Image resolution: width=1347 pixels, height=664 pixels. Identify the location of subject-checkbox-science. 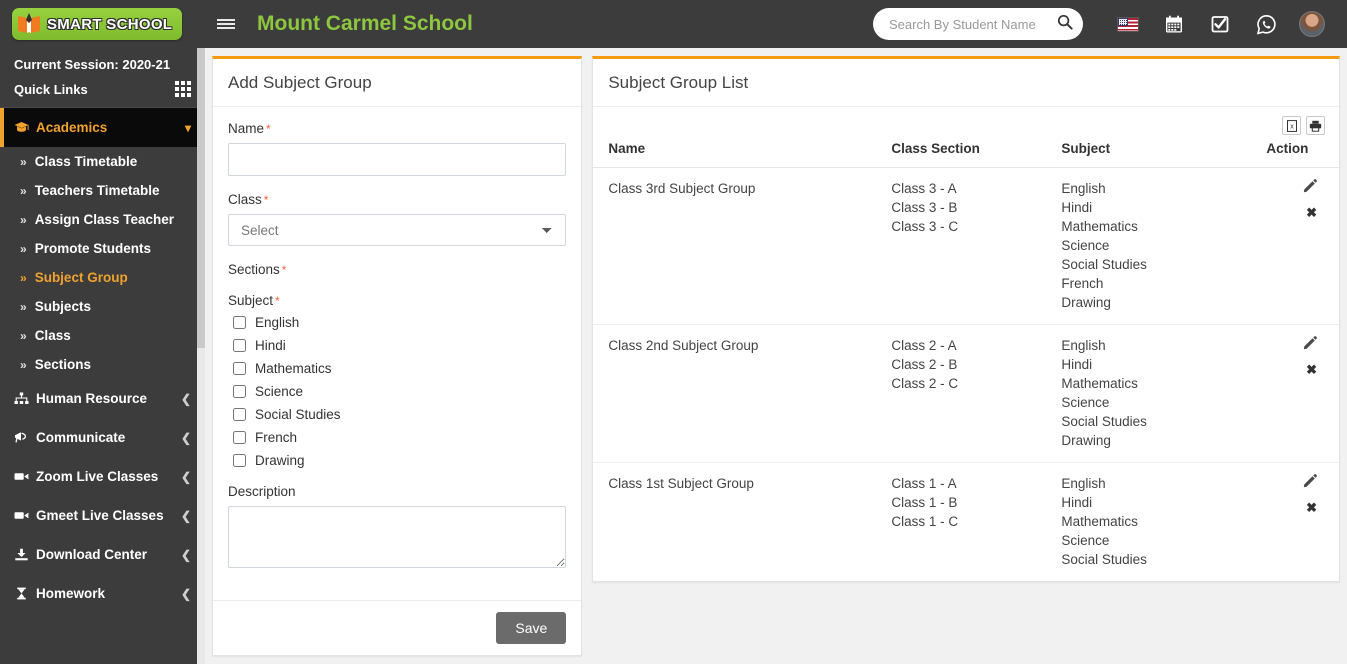
(239, 391).